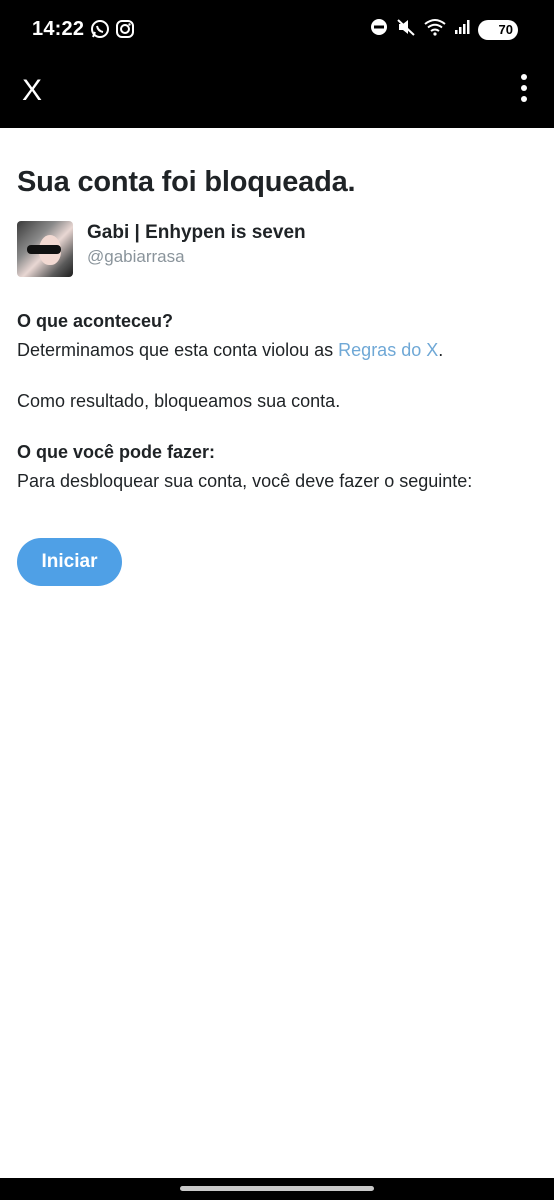  Describe the element at coordinates (462, 29) in the screenshot. I see `signal-icon` at that location.